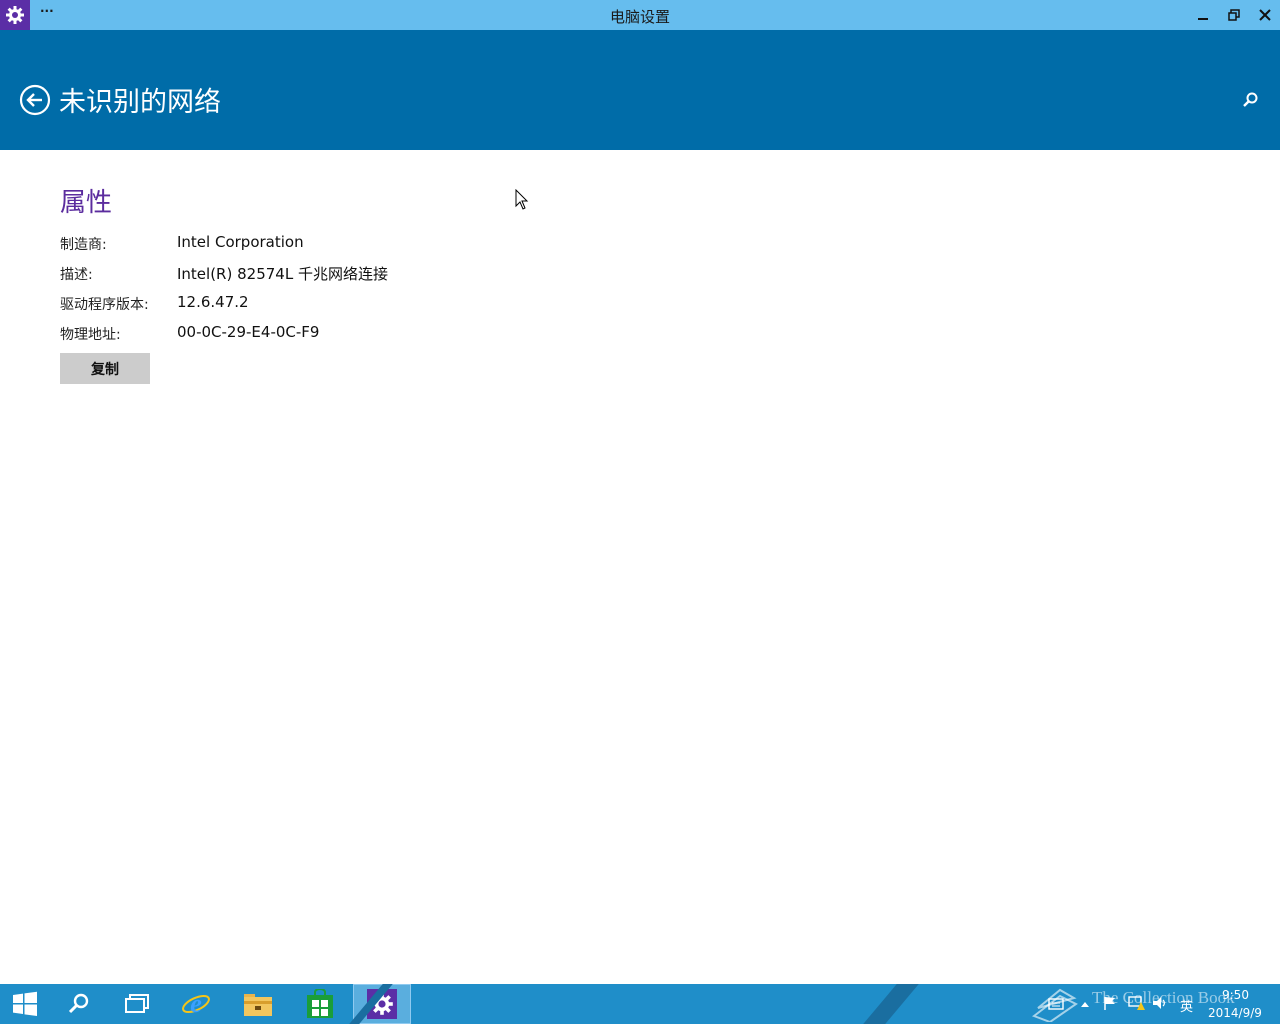 The image size is (1280, 1024). I want to click on flag-icon, so click(1110, 1003).